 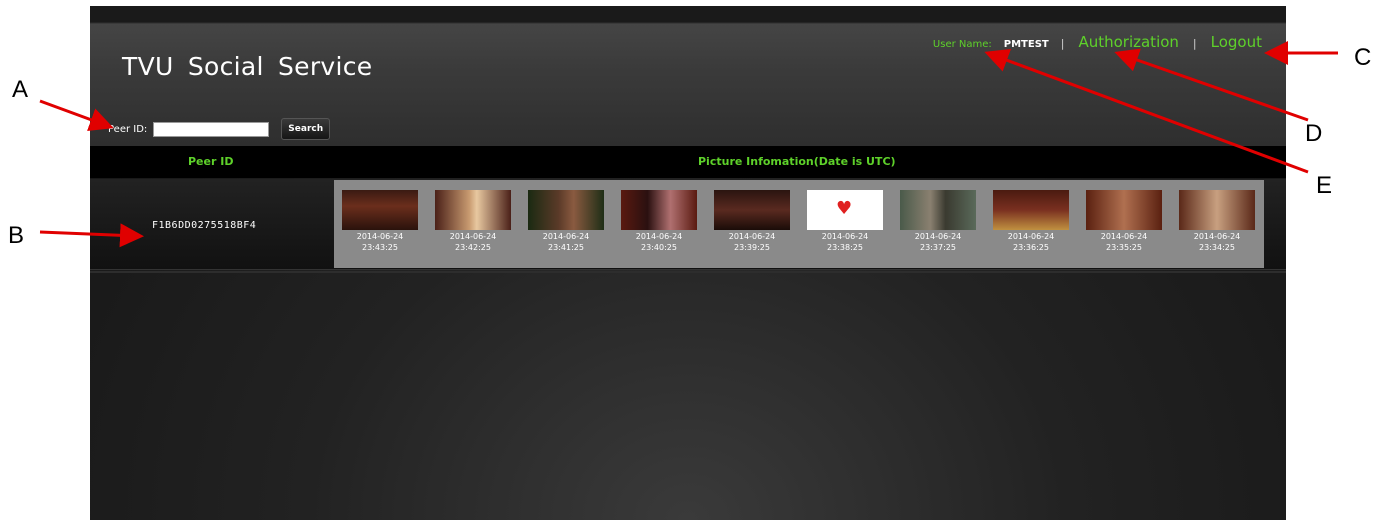 I want to click on callout-e: E, so click(x=1324, y=185).